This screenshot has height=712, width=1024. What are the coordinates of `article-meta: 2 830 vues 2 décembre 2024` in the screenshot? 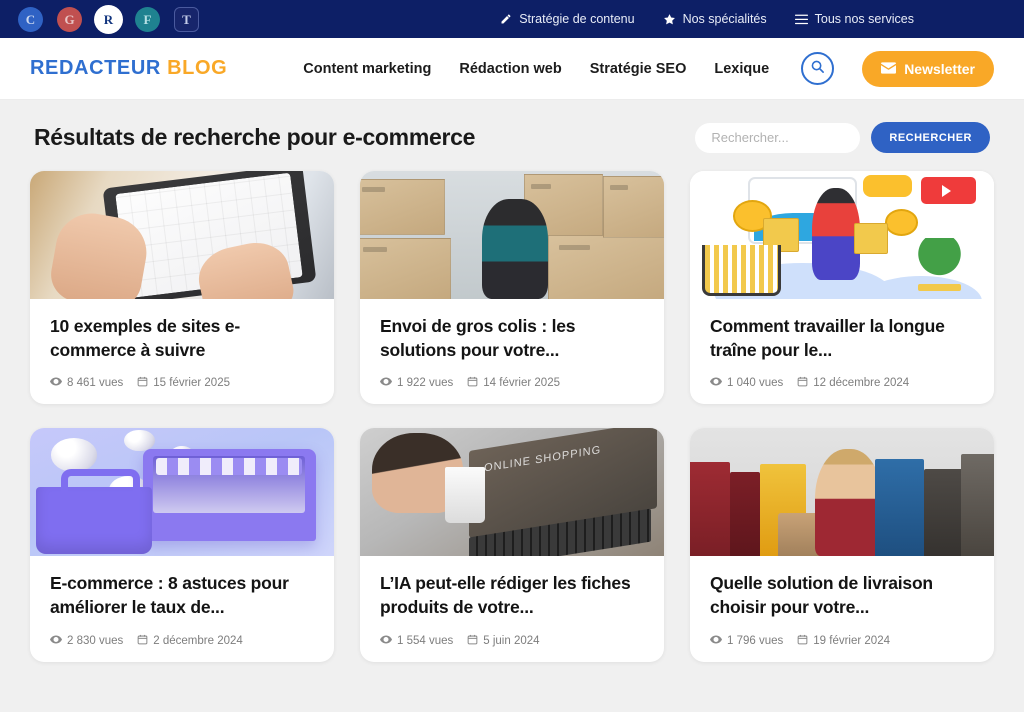 It's located at (182, 641).